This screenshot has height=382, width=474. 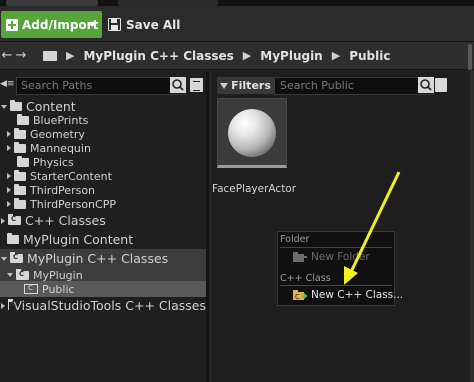 I want to click on sources-search-row: ◀≡ Search Paths, so click(x=104, y=86).